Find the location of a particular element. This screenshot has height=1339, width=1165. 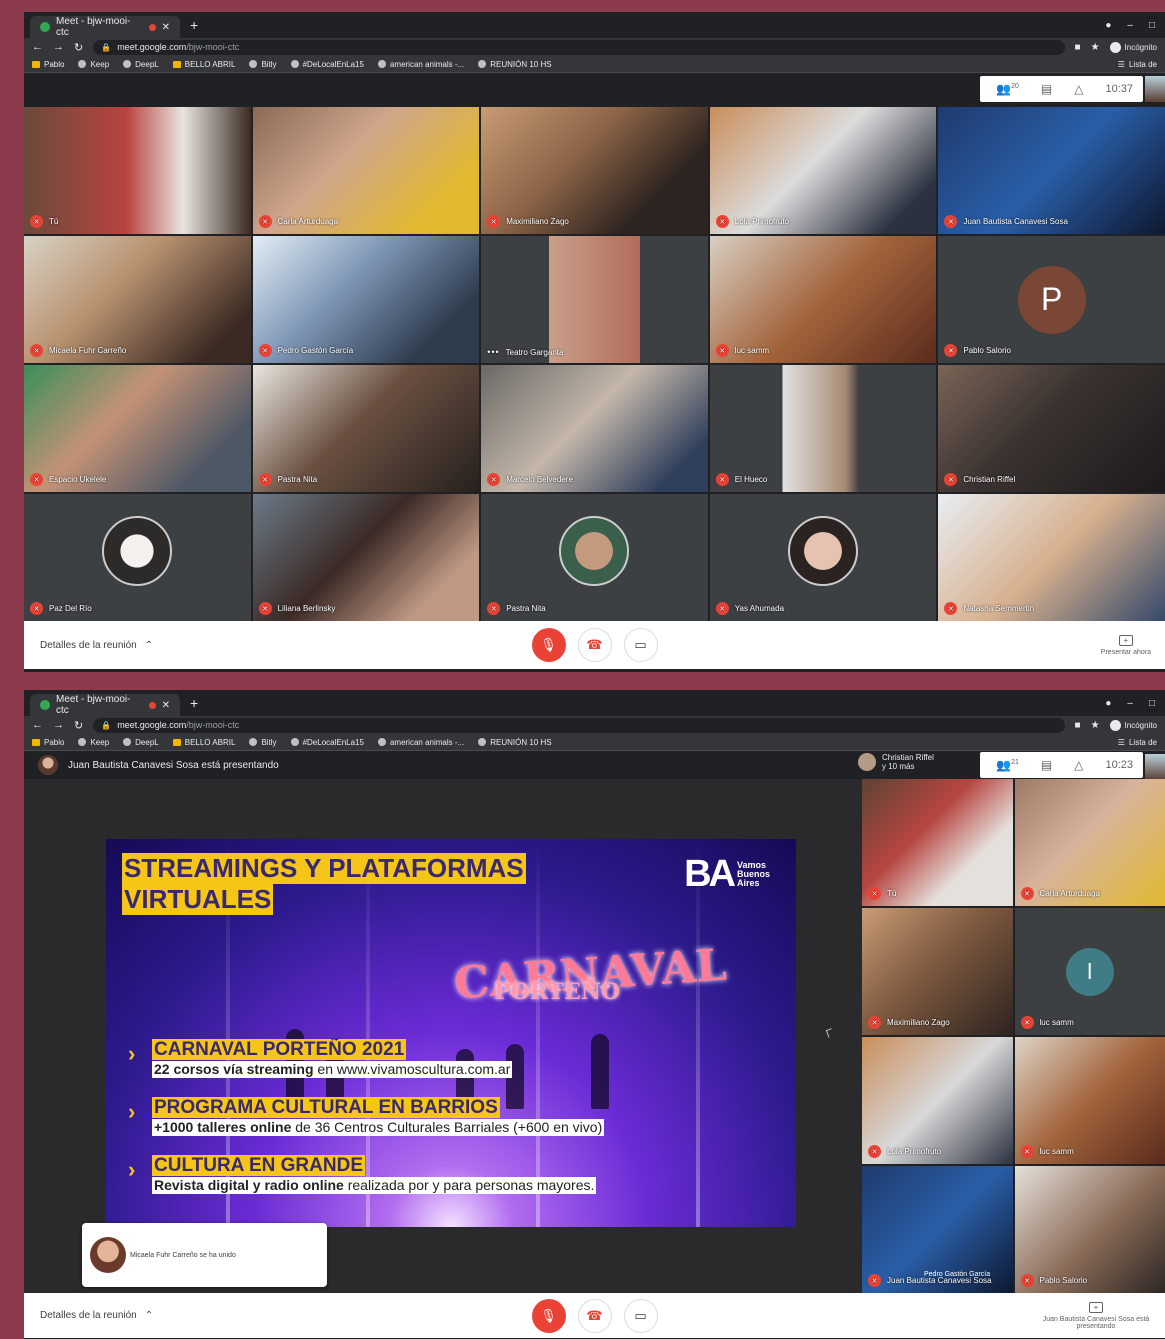

hang-up-icon: ☎ is located at coordinates (594, 644).